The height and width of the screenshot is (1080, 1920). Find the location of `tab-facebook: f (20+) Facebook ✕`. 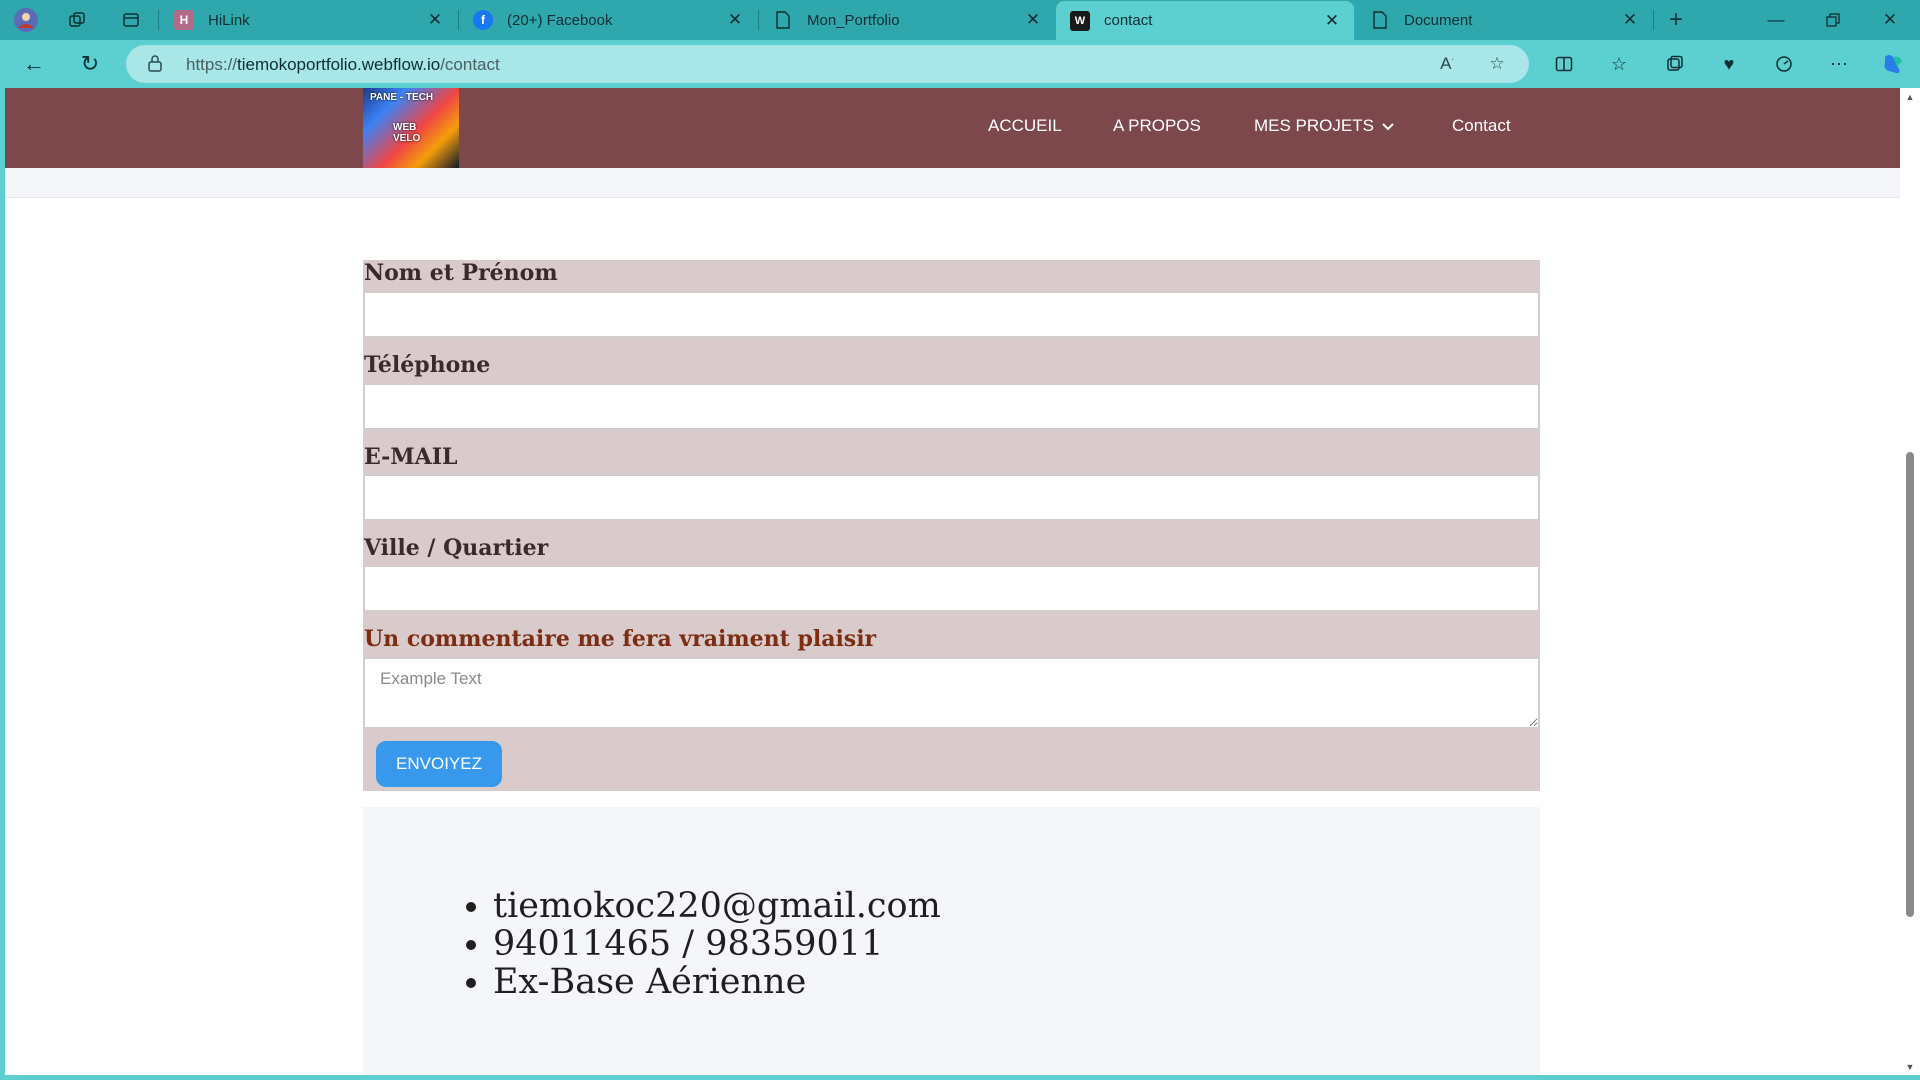

tab-facebook: f (20+) Facebook ✕ is located at coordinates (608, 20).